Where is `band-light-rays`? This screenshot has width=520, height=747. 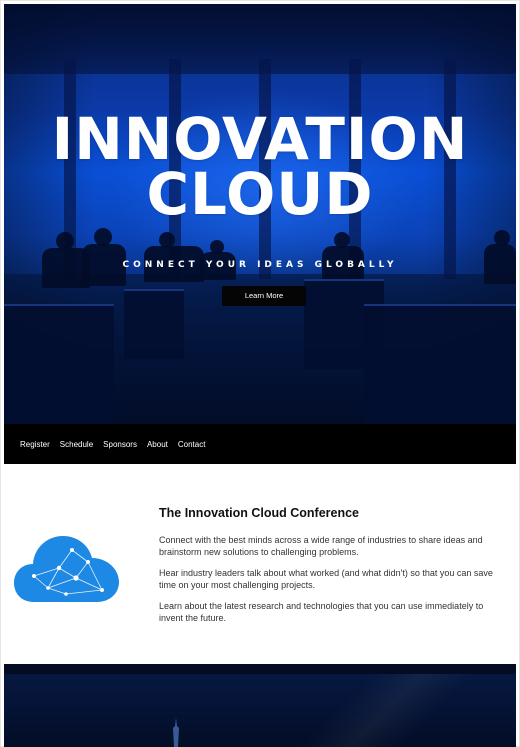
band-light-rays is located at coordinates (386, 710).